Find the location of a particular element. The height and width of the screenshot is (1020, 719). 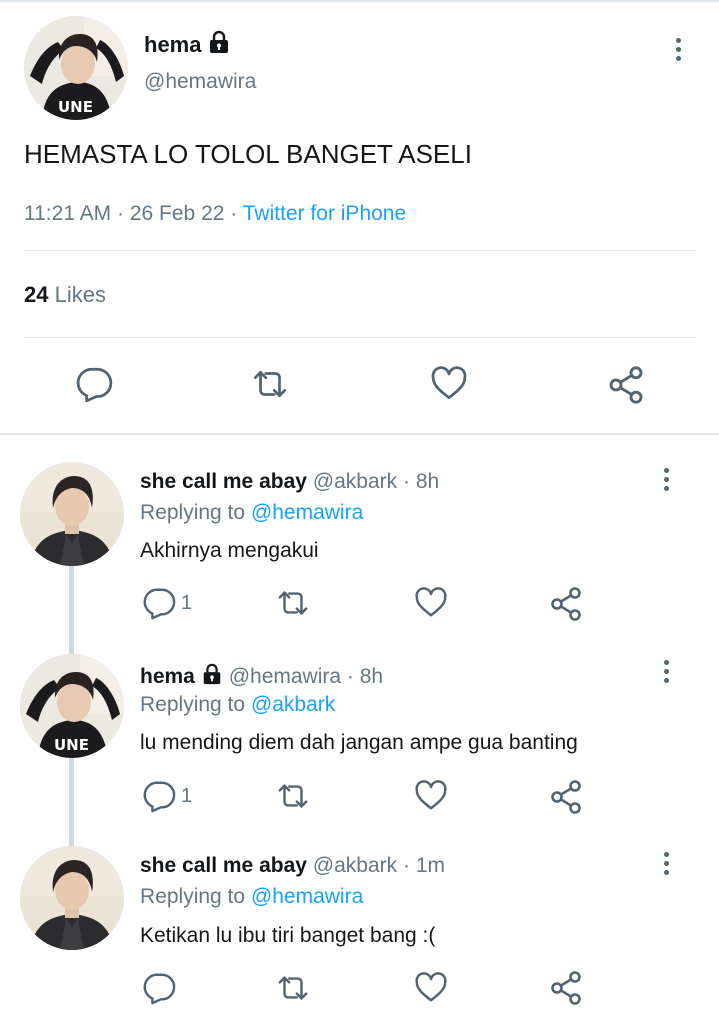

section-divider is located at coordinates (359, 434).